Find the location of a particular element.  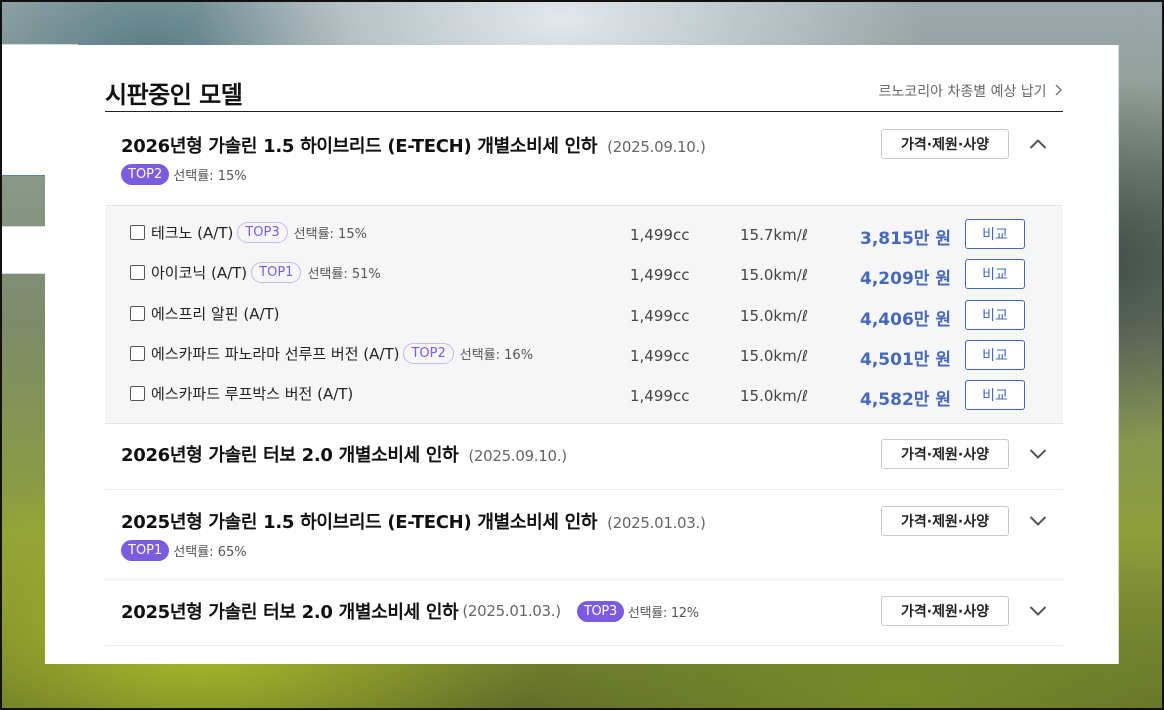

model-group-title-text: 2026년형 가솔린 터보 2.0 개별소비세 인하 is located at coordinates (290, 455).